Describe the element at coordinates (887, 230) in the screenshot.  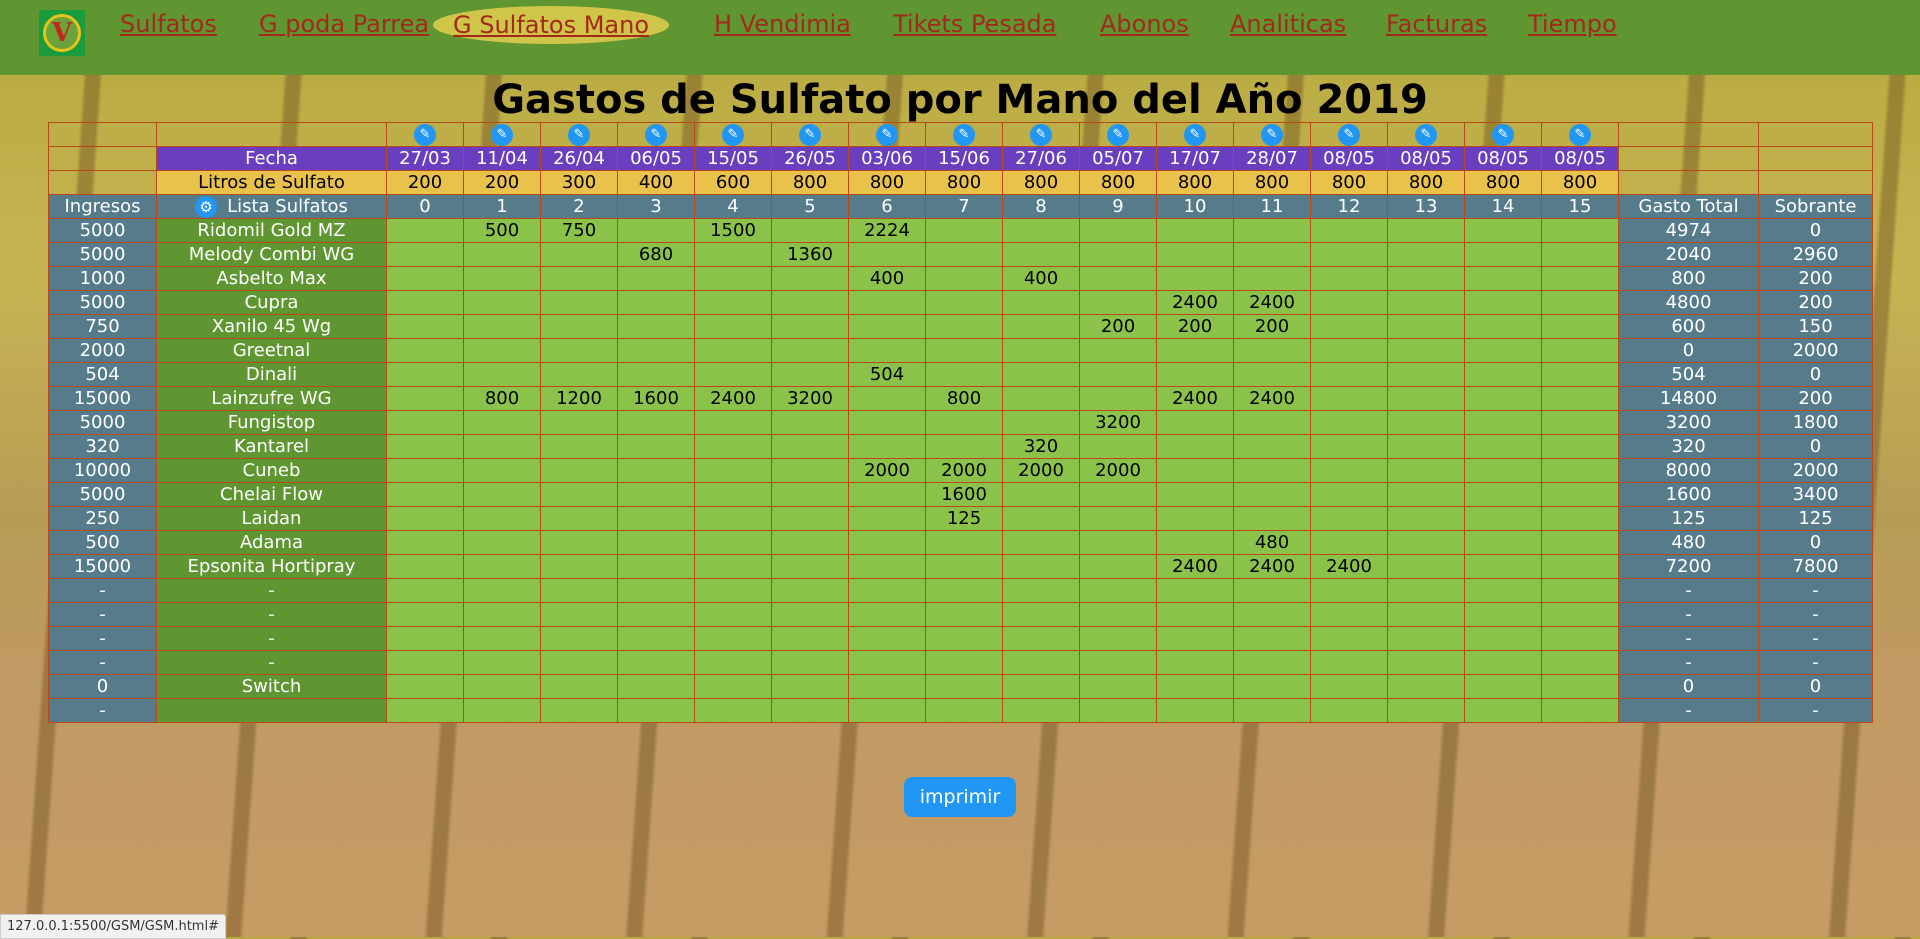
I see `usage-cell: 2224` at that location.